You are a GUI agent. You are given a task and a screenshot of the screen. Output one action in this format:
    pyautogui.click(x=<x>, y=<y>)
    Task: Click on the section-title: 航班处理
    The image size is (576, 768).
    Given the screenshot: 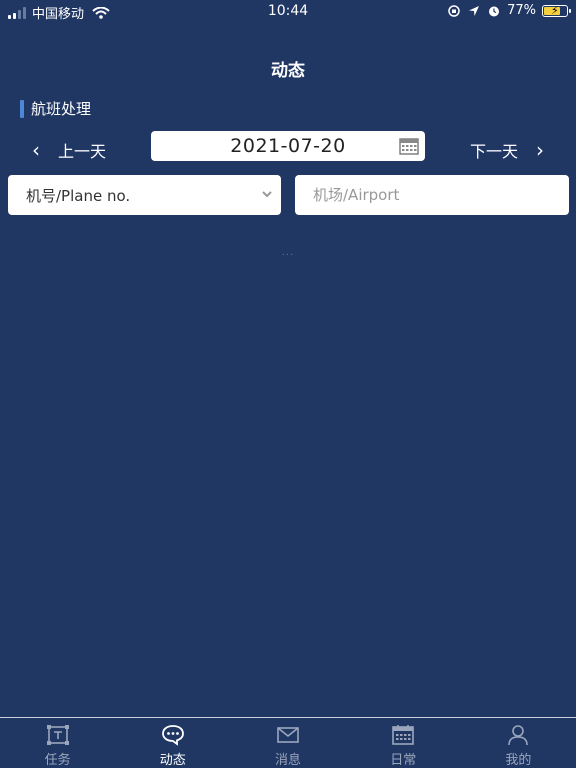 What is the action you would take?
    pyautogui.click(x=61, y=109)
    